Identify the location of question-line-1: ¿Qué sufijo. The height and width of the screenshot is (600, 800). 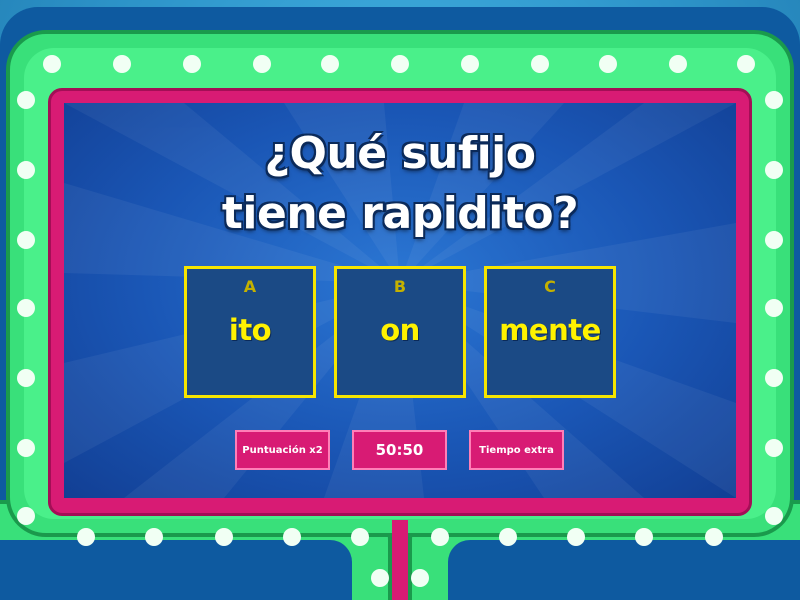
(400, 153).